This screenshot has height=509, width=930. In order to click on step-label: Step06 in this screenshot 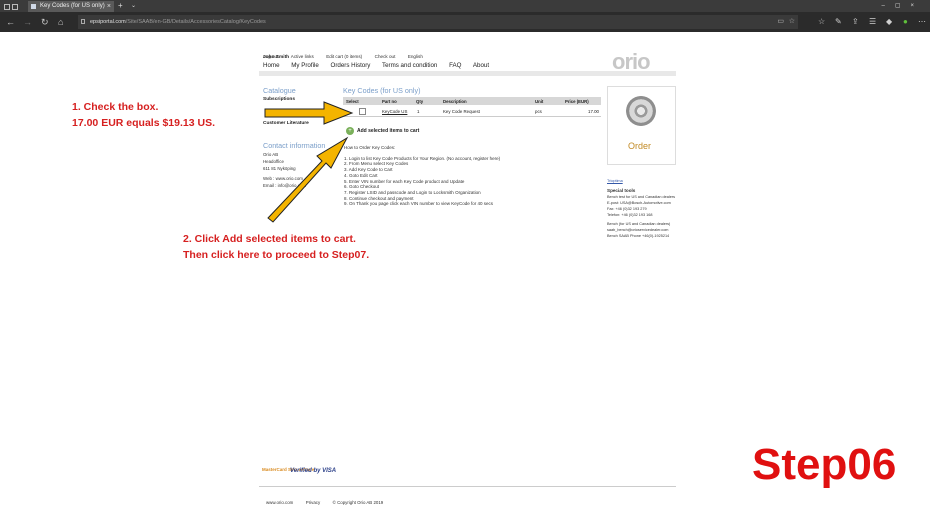, I will do `click(824, 464)`.